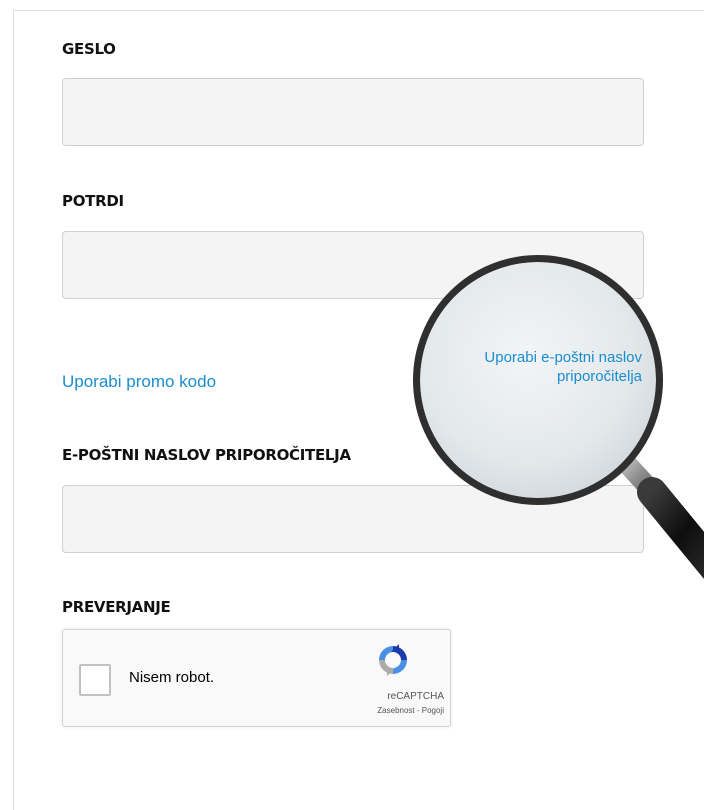 Image resolution: width=704 pixels, height=810 pixels. Describe the element at coordinates (353, 265) in the screenshot. I see `confirm-password-field` at that location.